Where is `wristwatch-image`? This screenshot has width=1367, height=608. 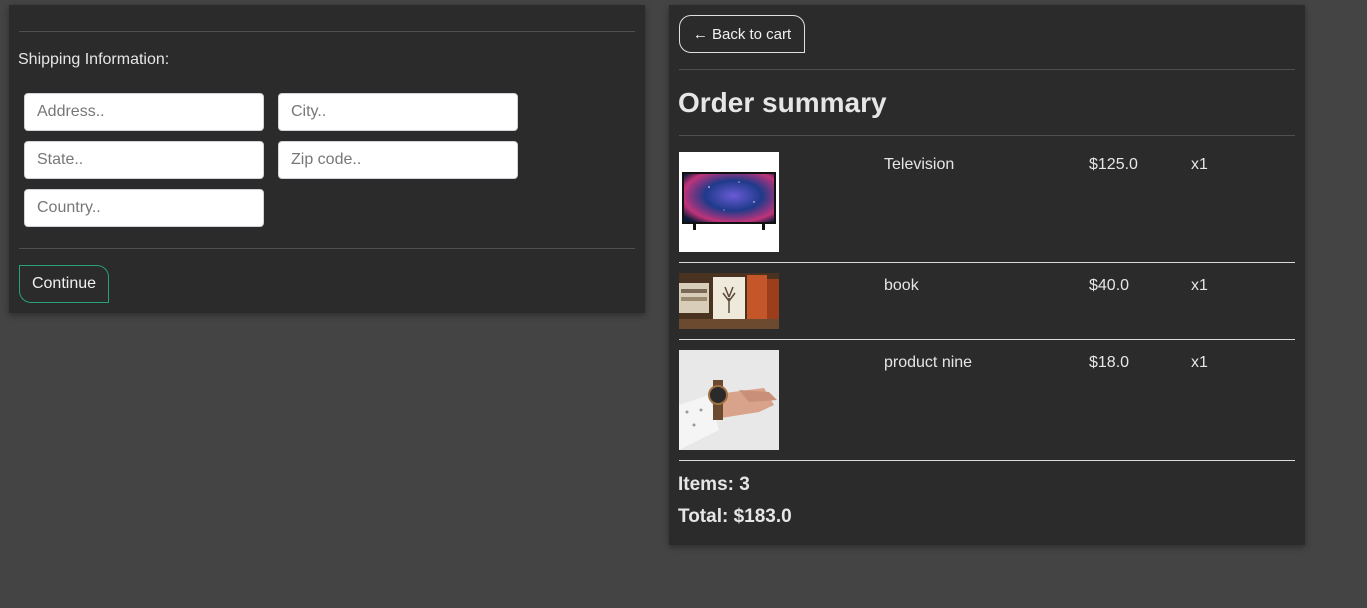
wristwatch-image is located at coordinates (729, 400).